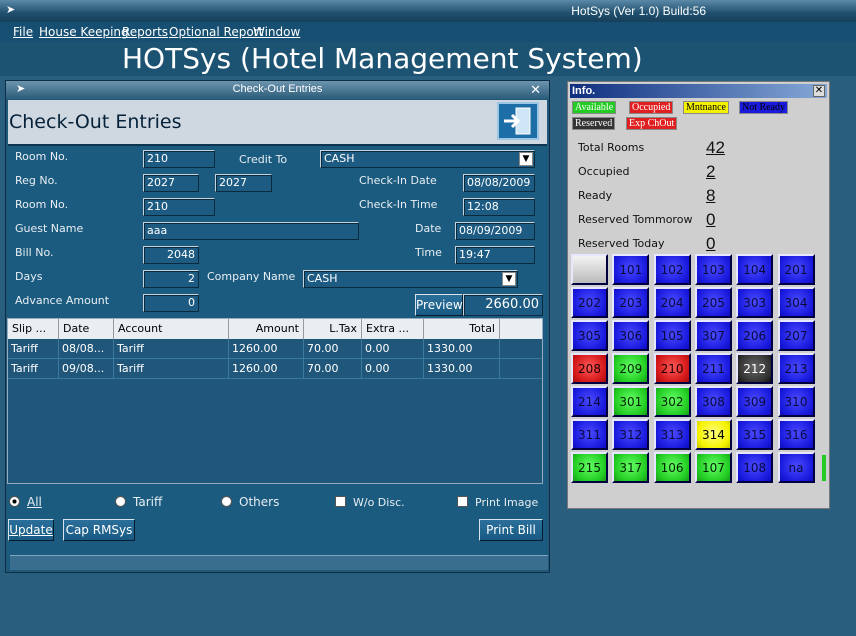 The width and height of the screenshot is (856, 636). Describe the element at coordinates (713, 434) in the screenshot. I see `room-tile-314: 314` at that location.